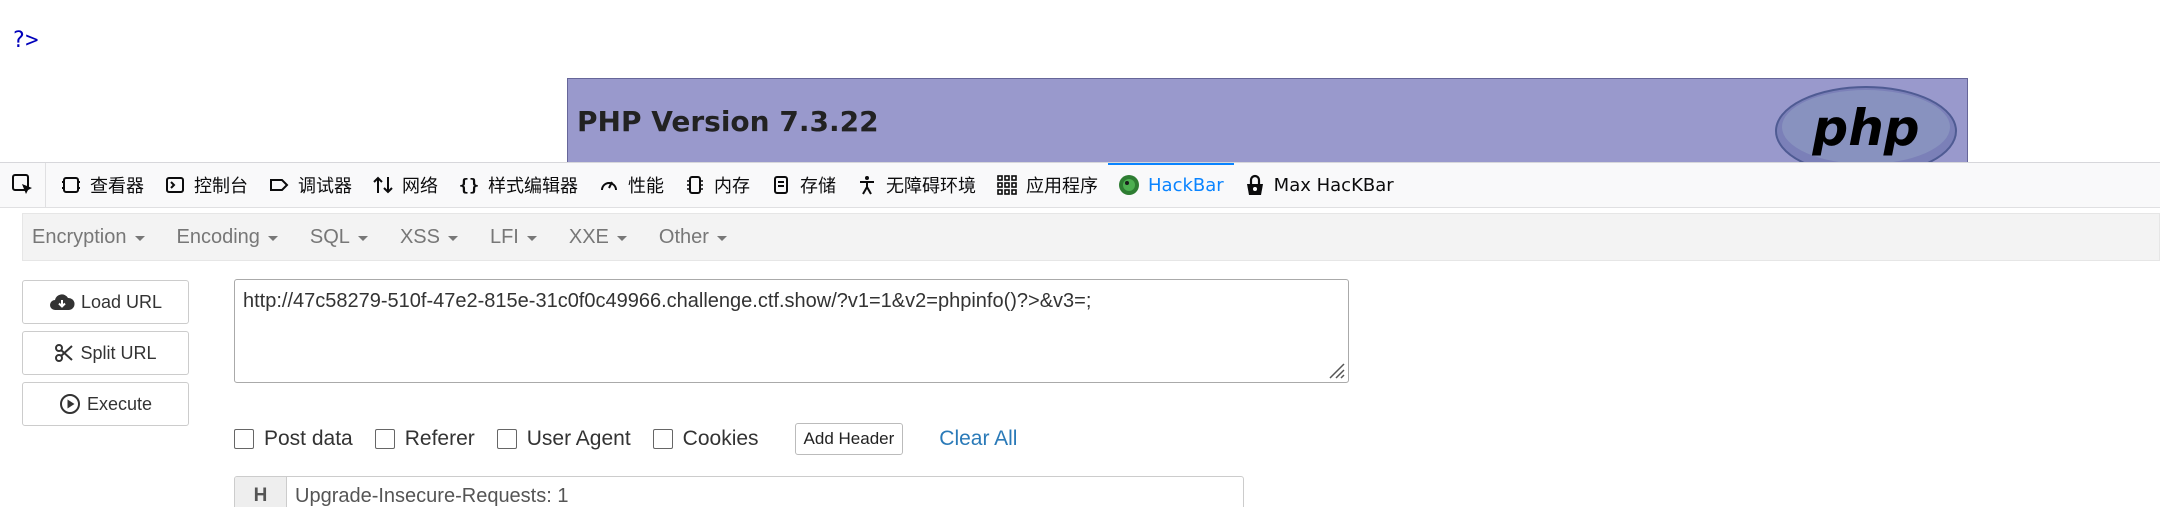 The width and height of the screenshot is (2160, 507). I want to click on cookies-checkbox: Cookies, so click(705, 439).